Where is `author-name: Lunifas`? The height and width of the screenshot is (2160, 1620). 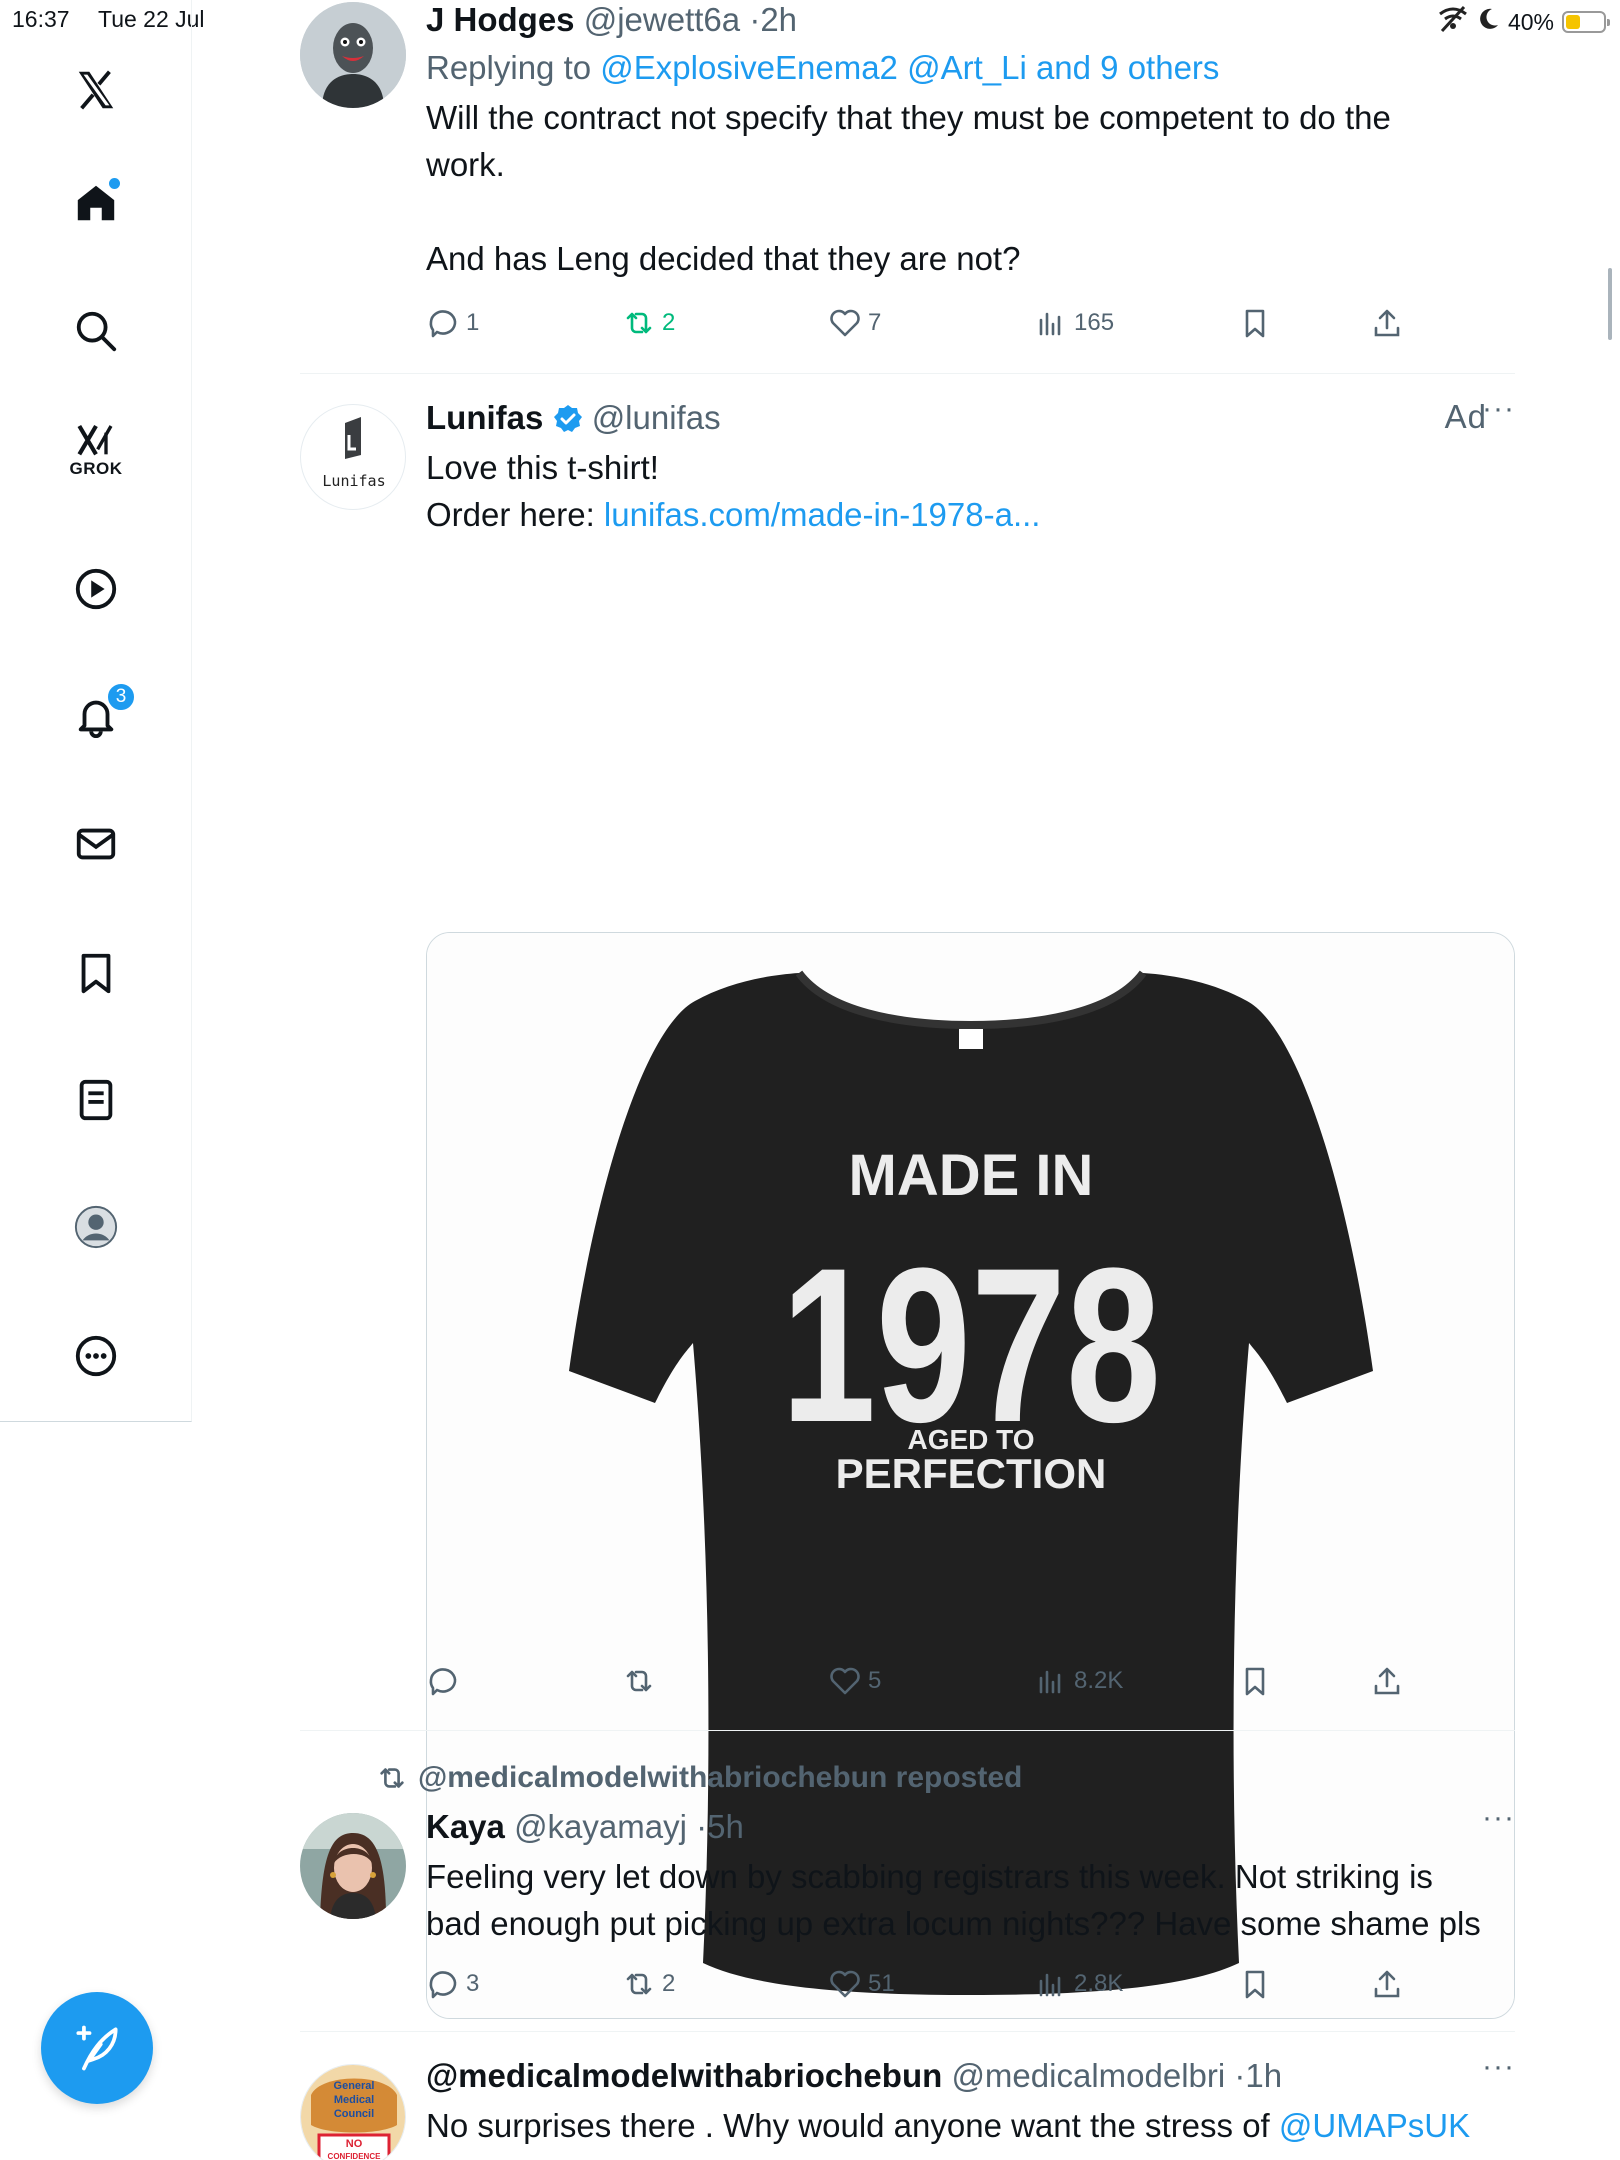
author-name: Lunifas is located at coordinates (484, 417).